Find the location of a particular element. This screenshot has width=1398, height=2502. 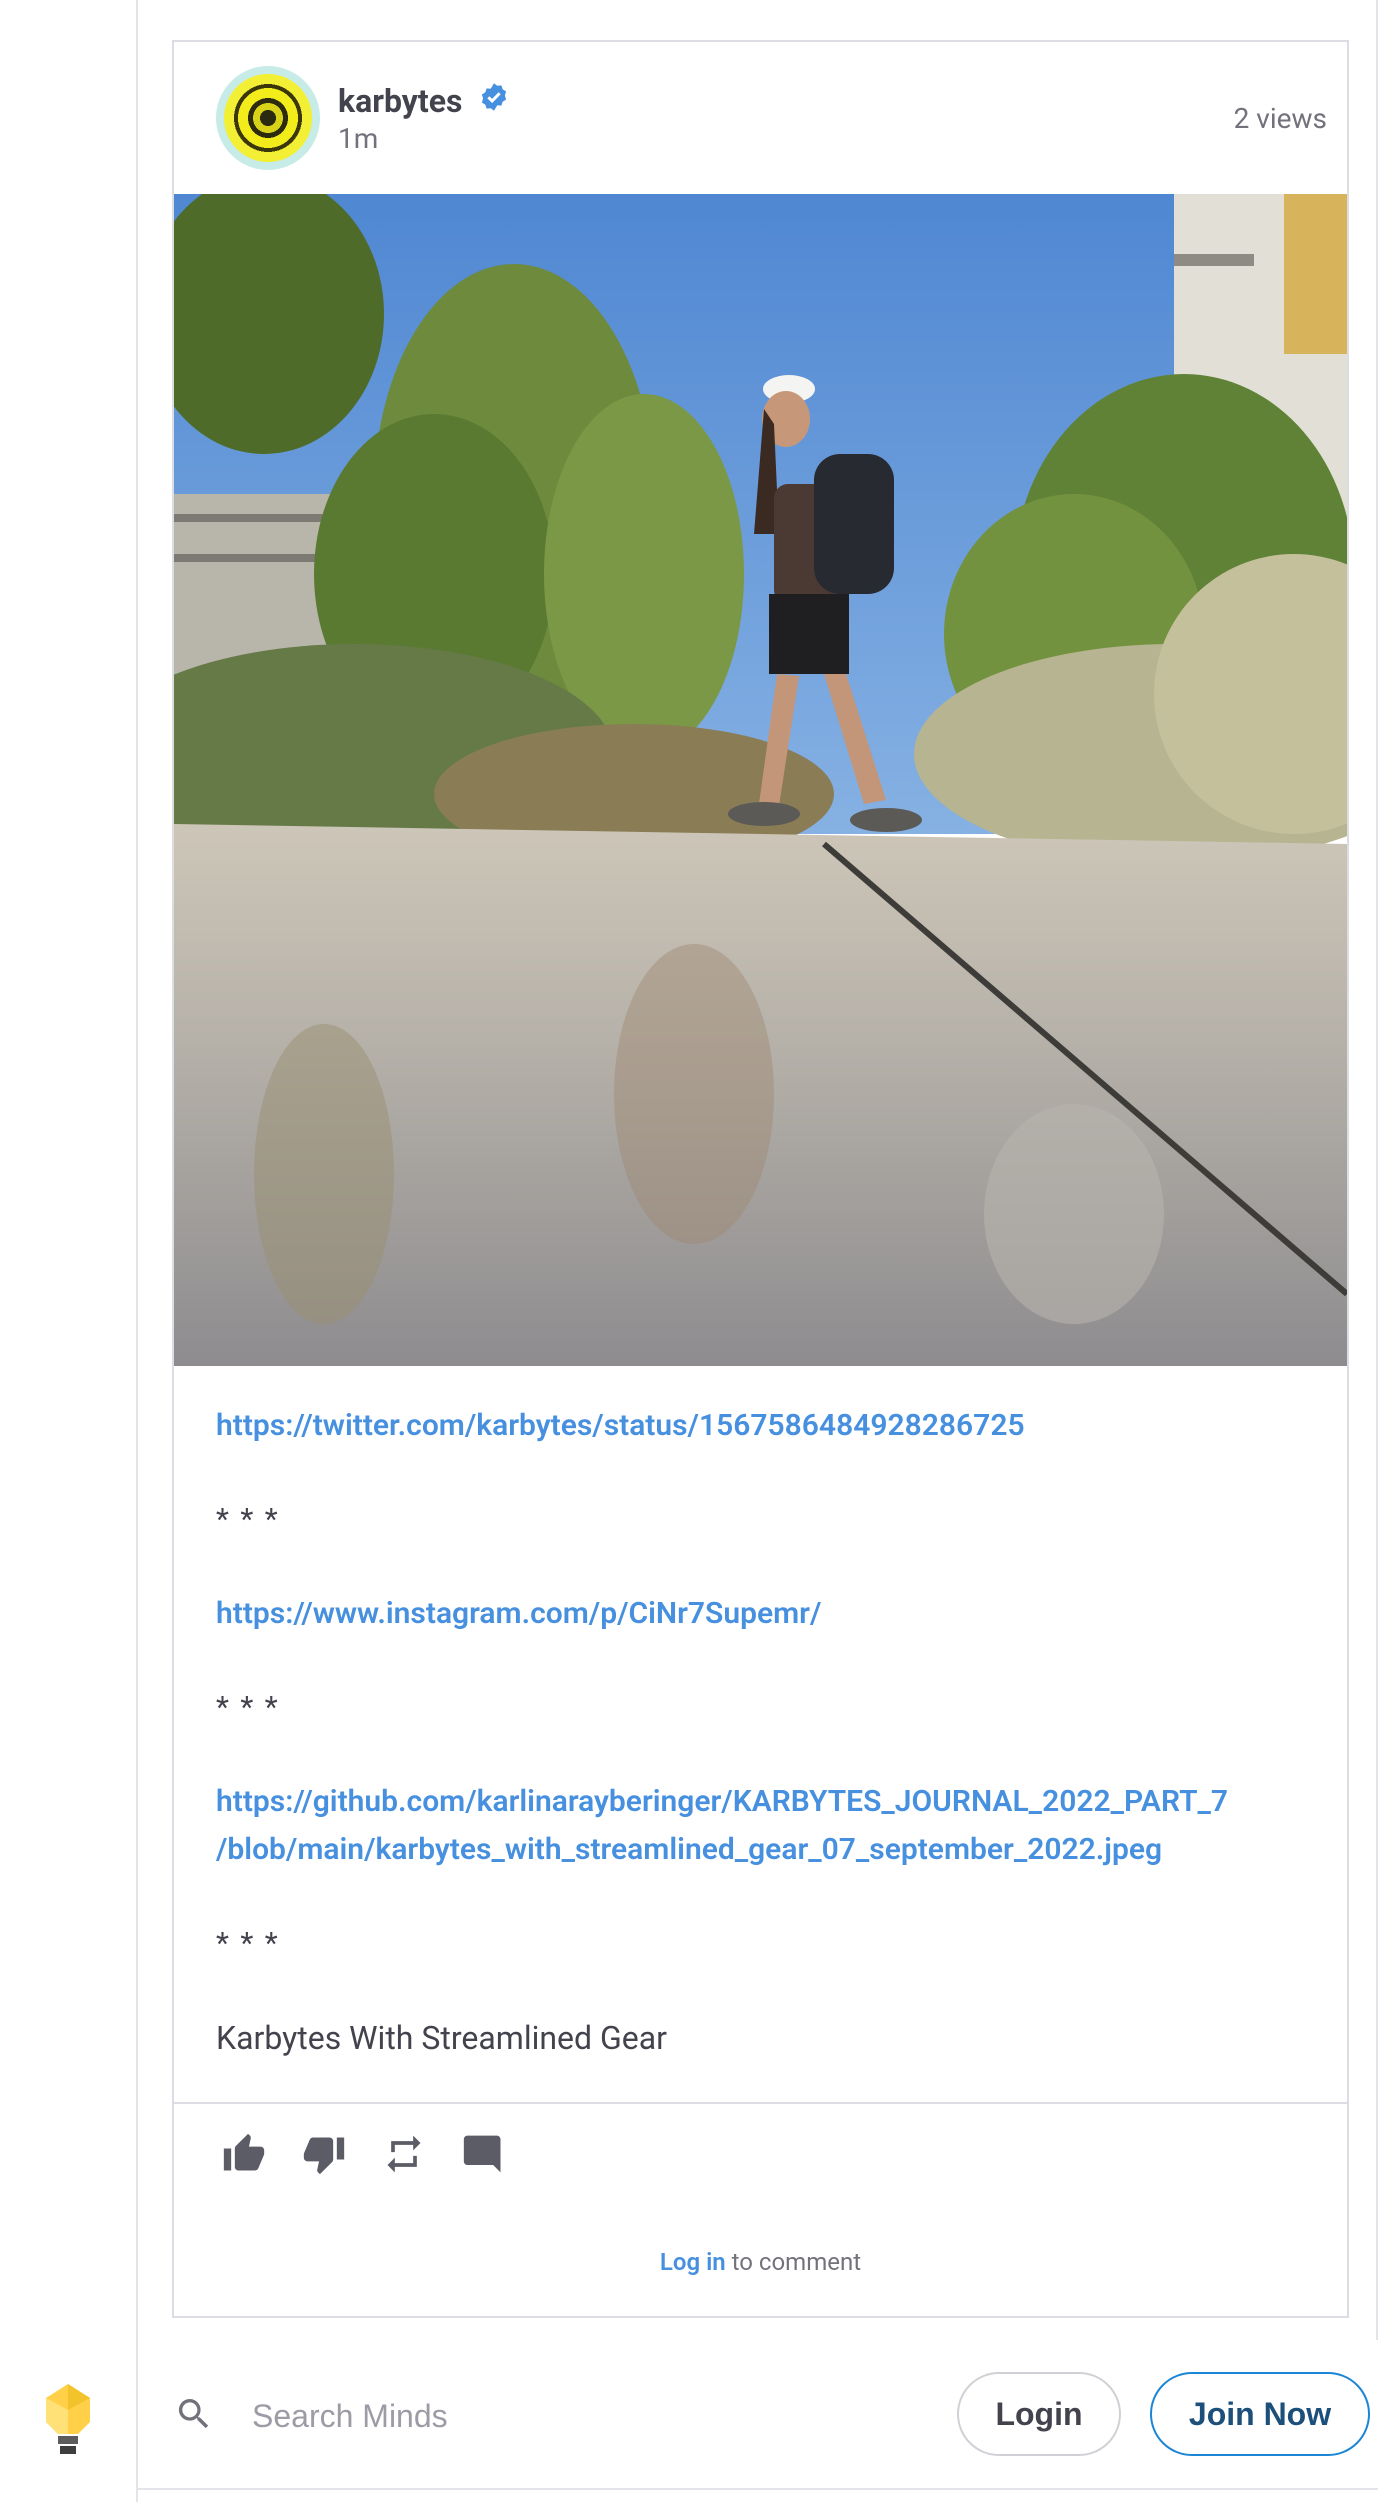

join-now-button: Join Now is located at coordinates (1260, 2414).